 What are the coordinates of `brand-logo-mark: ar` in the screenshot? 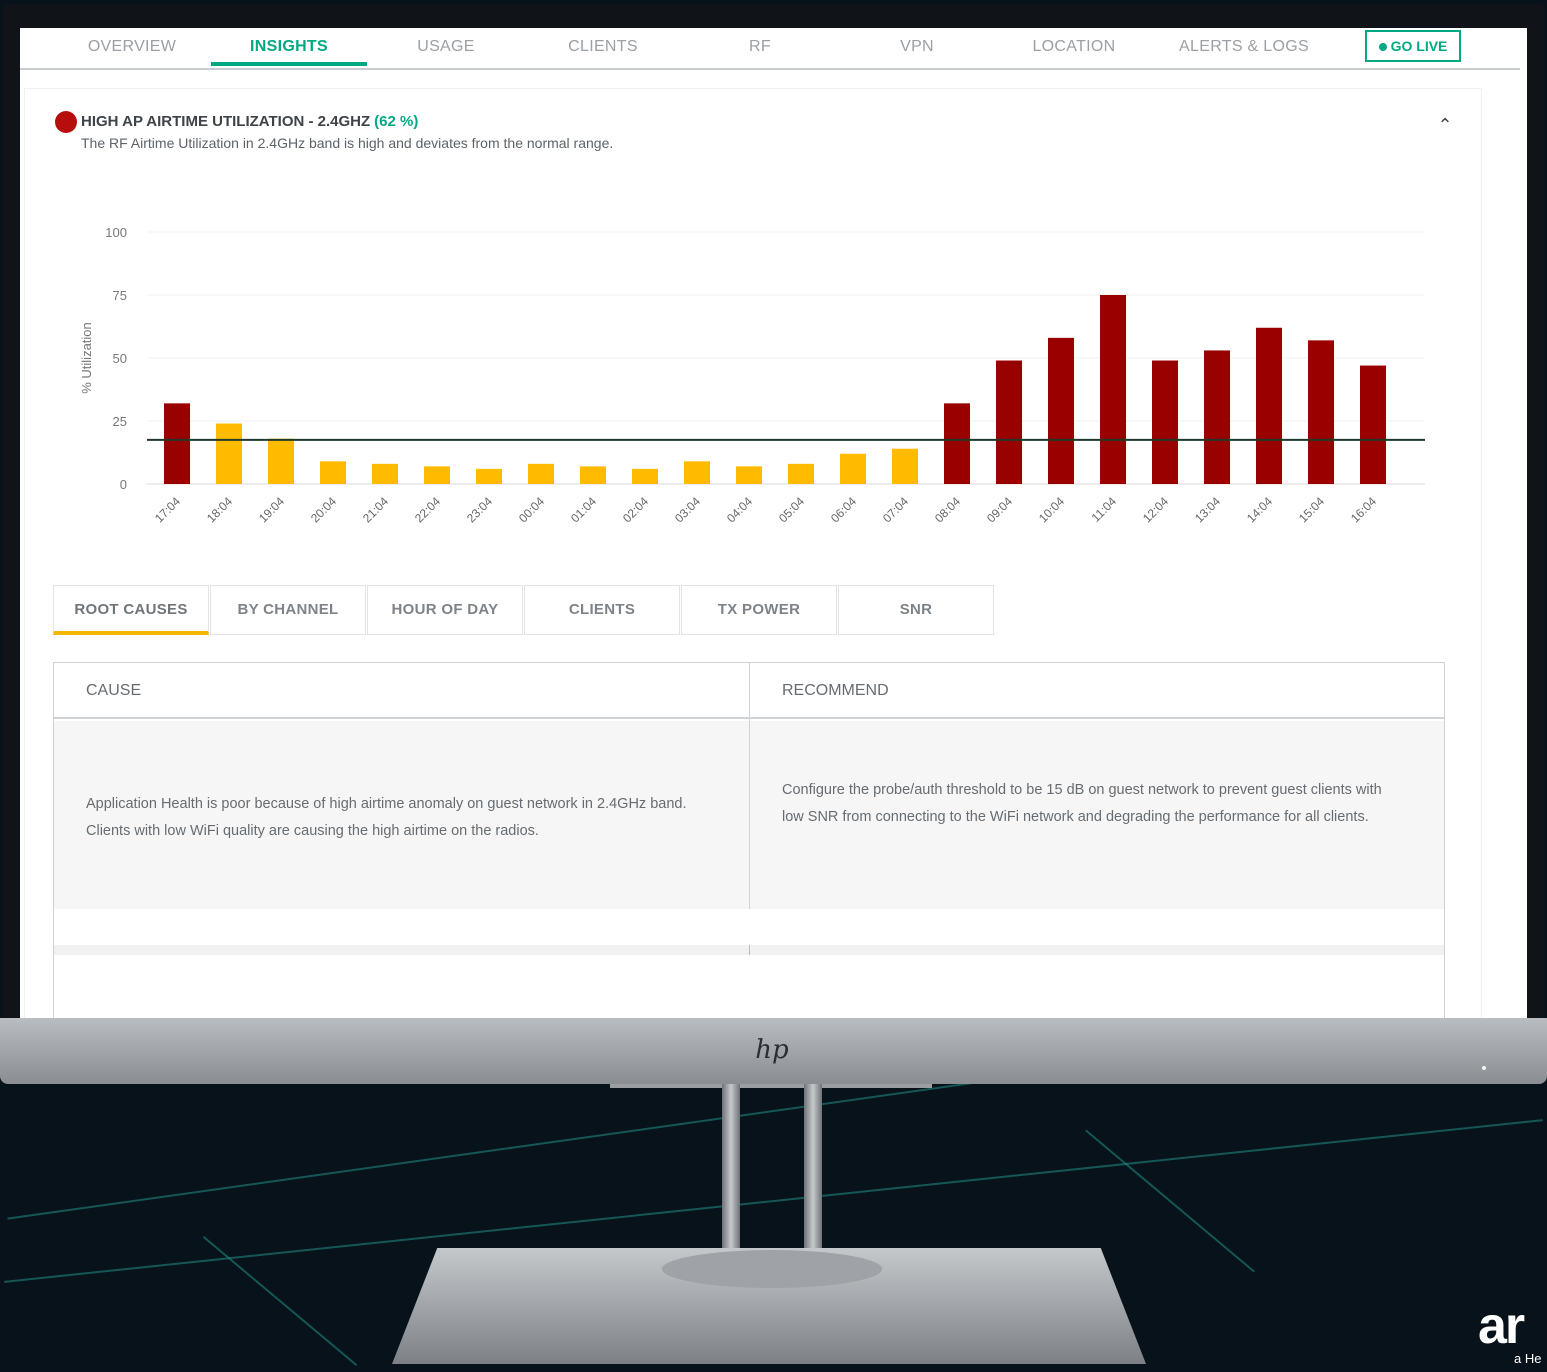 It's located at (1501, 1326).